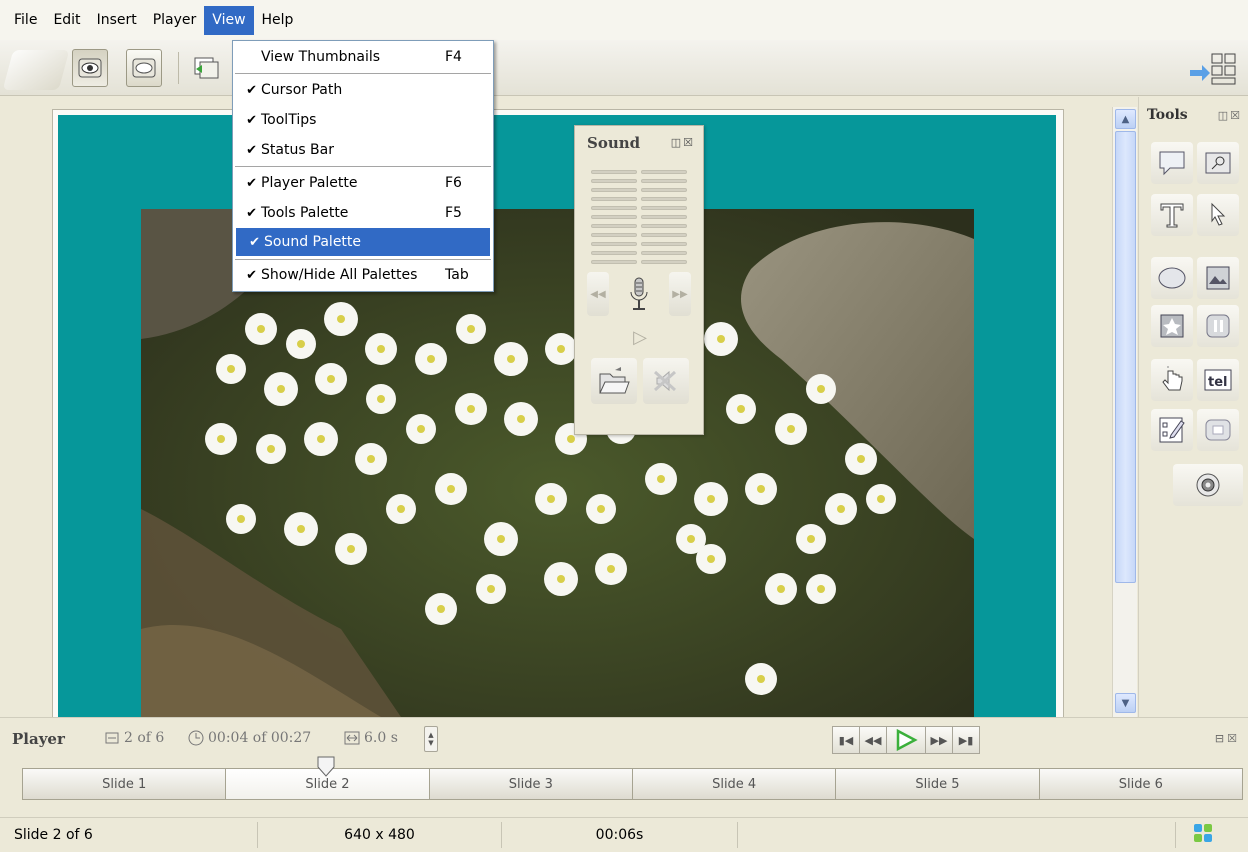 The height and width of the screenshot is (852, 1248). I want to click on rewind-icon: ◀◀, so click(598, 294).